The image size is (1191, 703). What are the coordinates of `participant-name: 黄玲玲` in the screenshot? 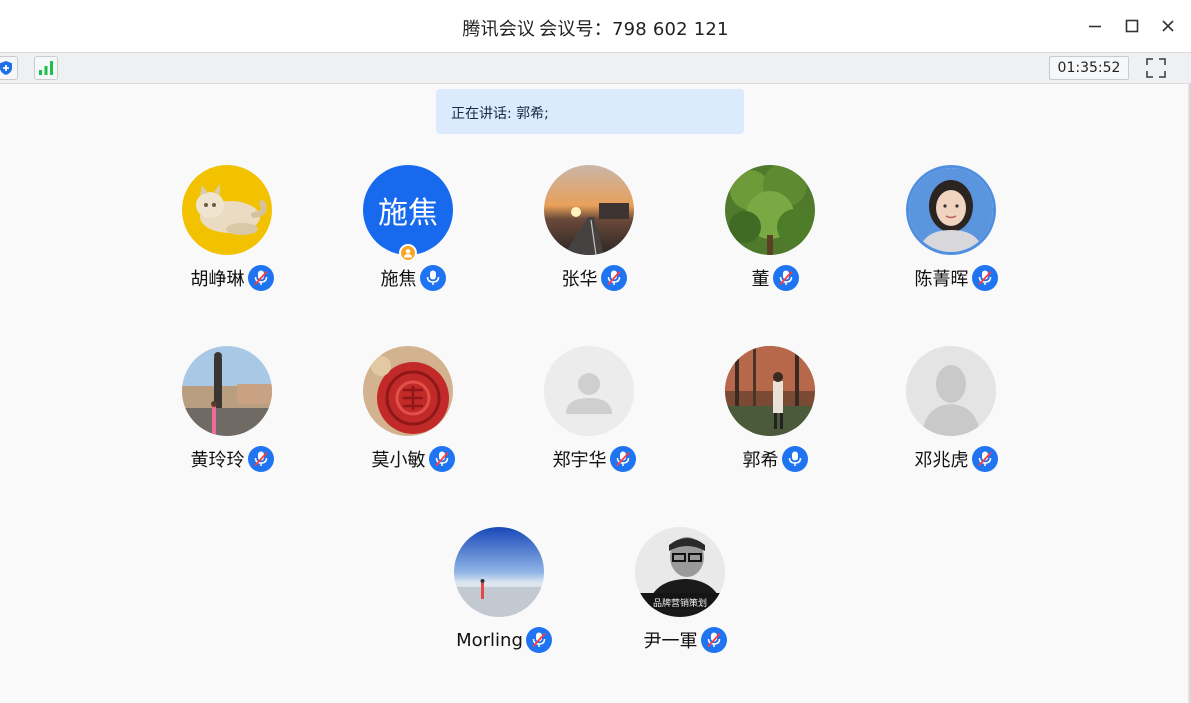 It's located at (217, 460).